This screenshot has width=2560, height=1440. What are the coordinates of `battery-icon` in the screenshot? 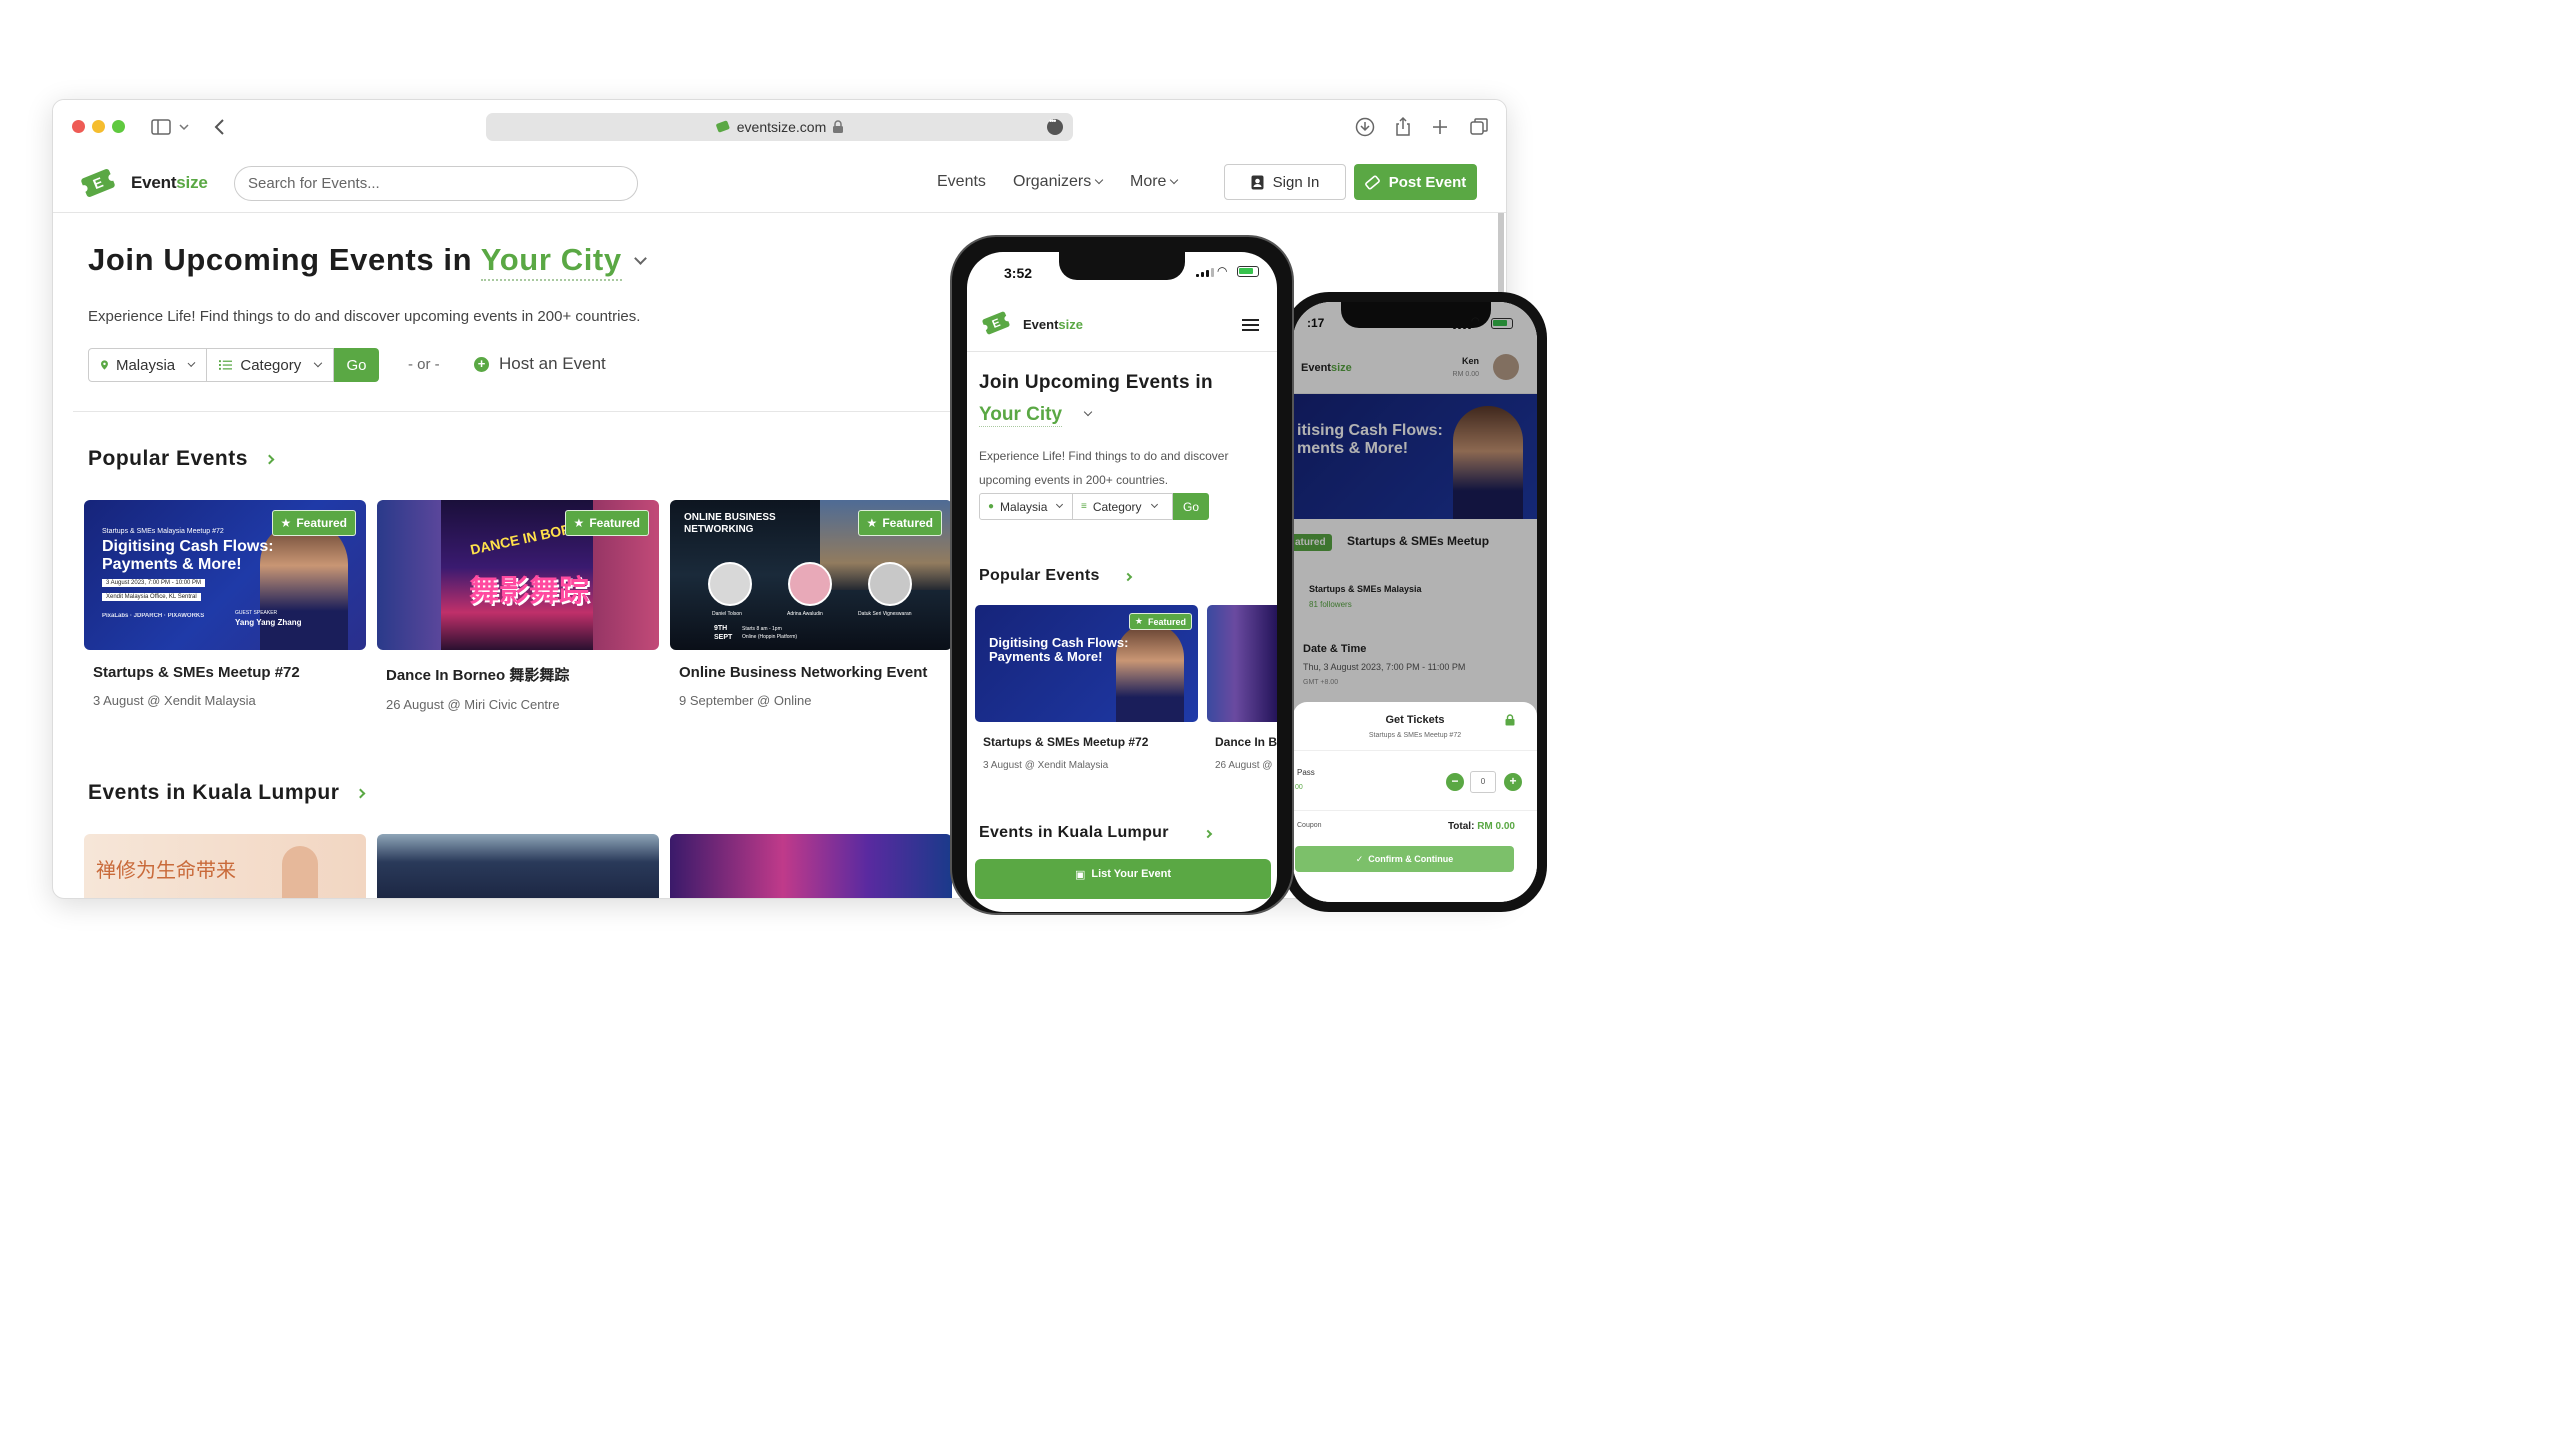 It's located at (1248, 271).